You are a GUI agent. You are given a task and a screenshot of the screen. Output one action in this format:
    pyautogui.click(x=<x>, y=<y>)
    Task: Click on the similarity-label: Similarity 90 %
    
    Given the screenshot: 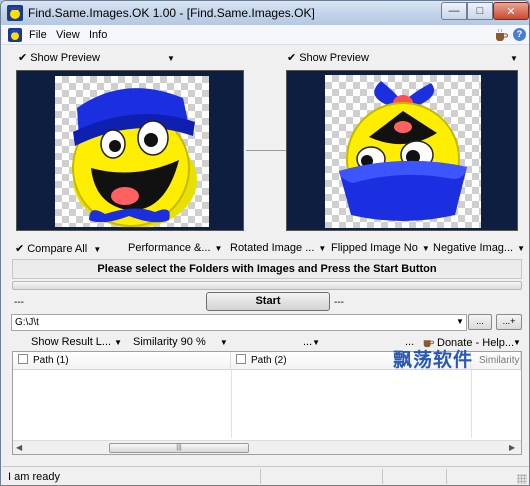 What is the action you would take?
    pyautogui.click(x=169, y=342)
    